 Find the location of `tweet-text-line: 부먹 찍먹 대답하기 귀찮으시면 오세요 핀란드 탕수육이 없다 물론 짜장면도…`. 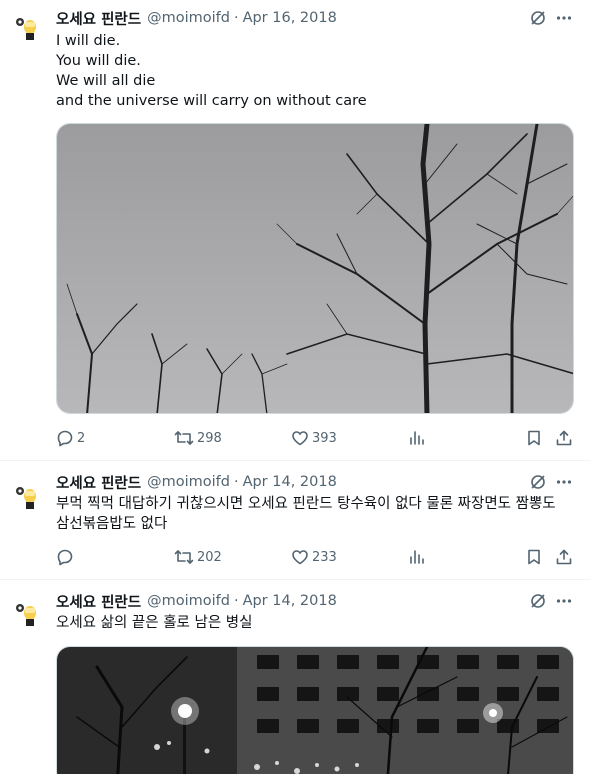

tweet-text-line: 부먹 찍먹 대답하기 귀찮으시면 오세요 핀란드 탕수육이 없다 물론 짜장면도… is located at coordinates (306, 504).